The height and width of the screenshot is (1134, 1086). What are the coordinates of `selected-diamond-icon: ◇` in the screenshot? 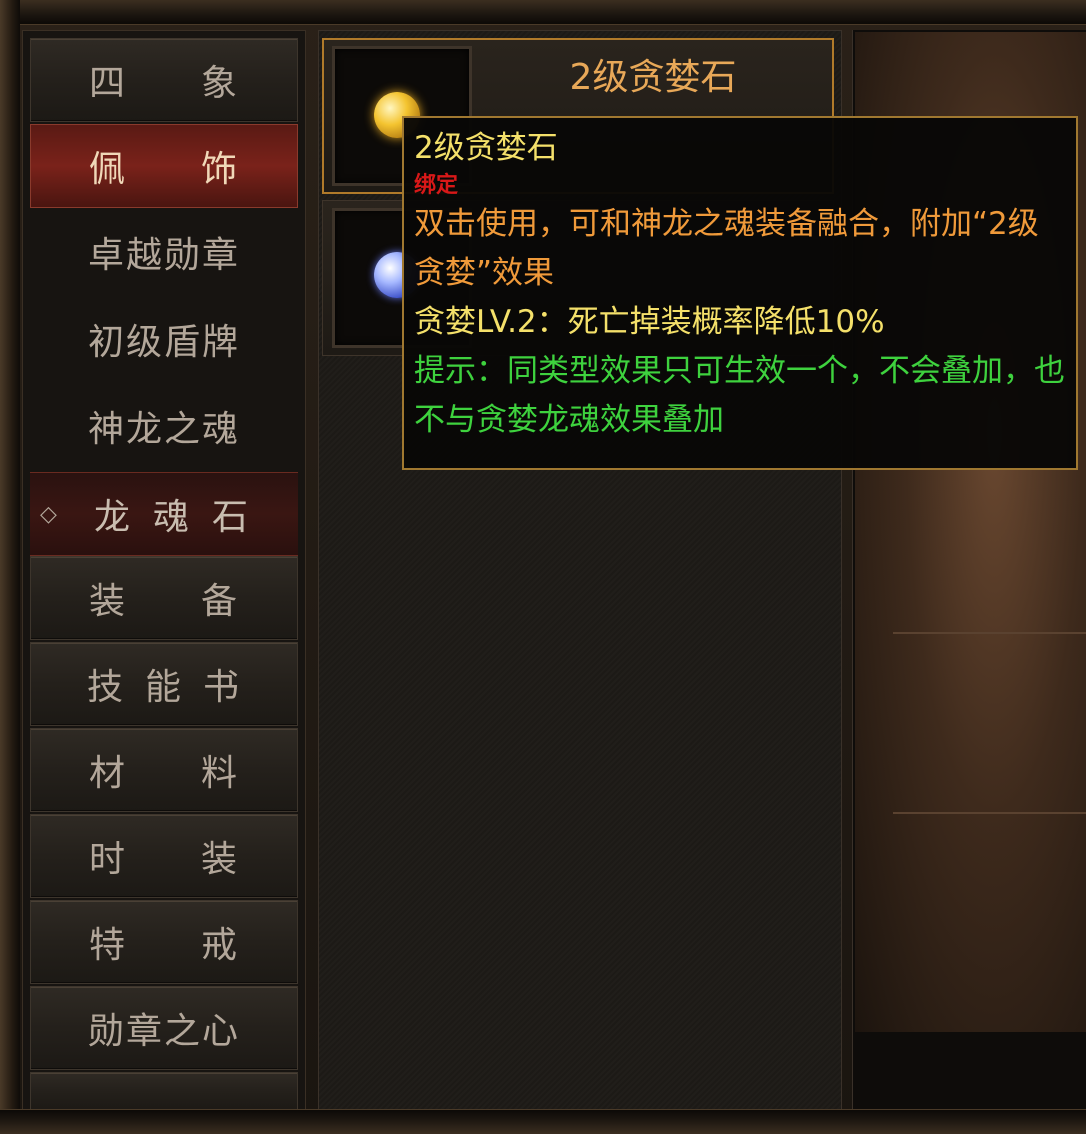 It's located at (49, 514).